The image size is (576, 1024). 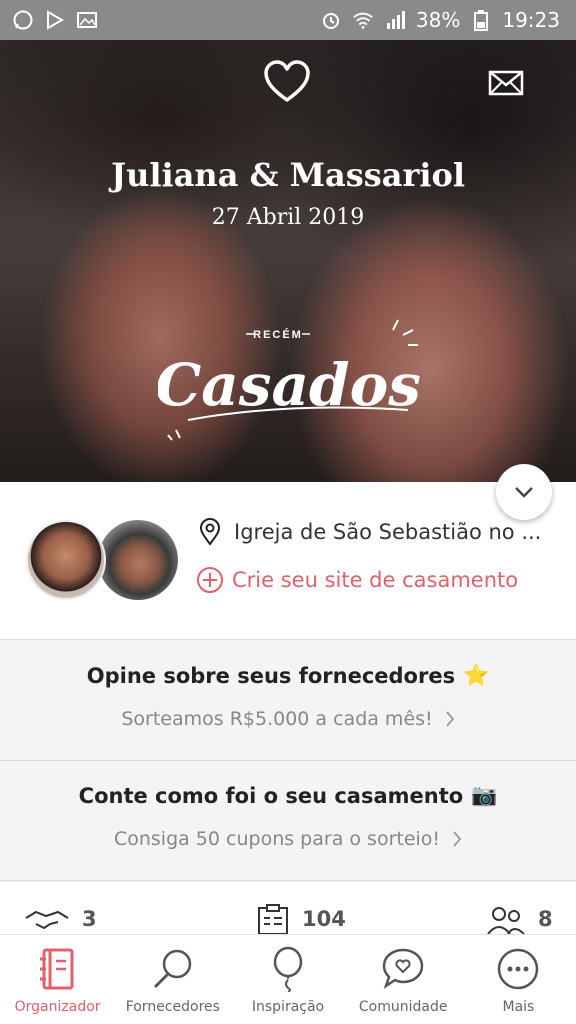 I want to click on nav-inspiracao: Inspiração, so click(x=287, y=979).